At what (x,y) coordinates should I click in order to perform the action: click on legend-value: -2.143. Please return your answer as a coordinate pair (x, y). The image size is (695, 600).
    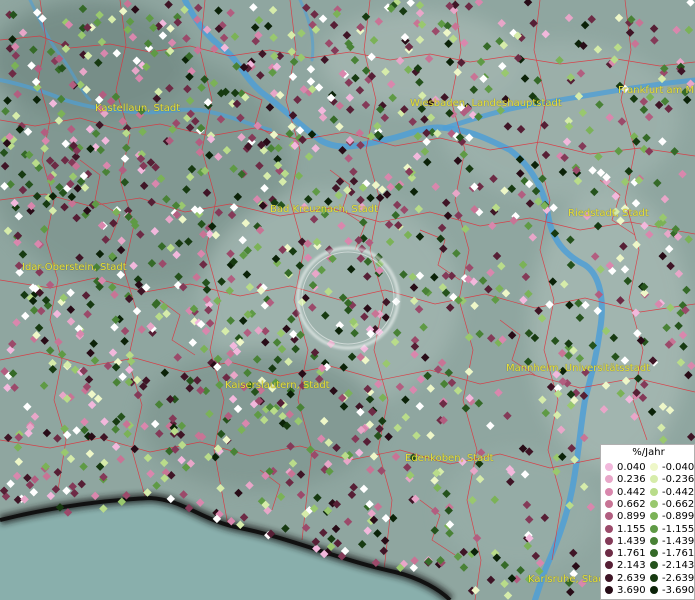
    Looking at the image, I should click on (678, 566).